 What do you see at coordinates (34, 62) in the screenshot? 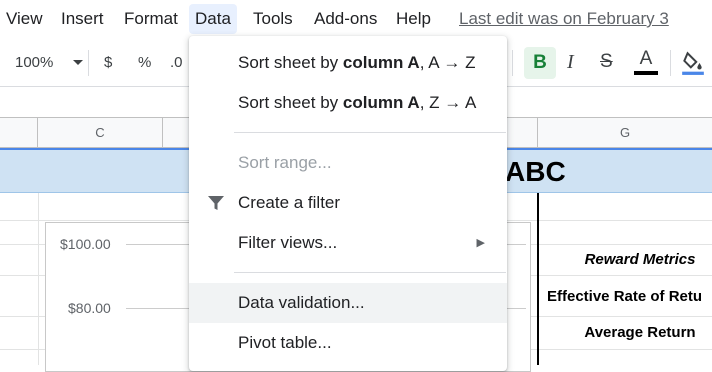
I see `zoom-value: 100%` at bounding box center [34, 62].